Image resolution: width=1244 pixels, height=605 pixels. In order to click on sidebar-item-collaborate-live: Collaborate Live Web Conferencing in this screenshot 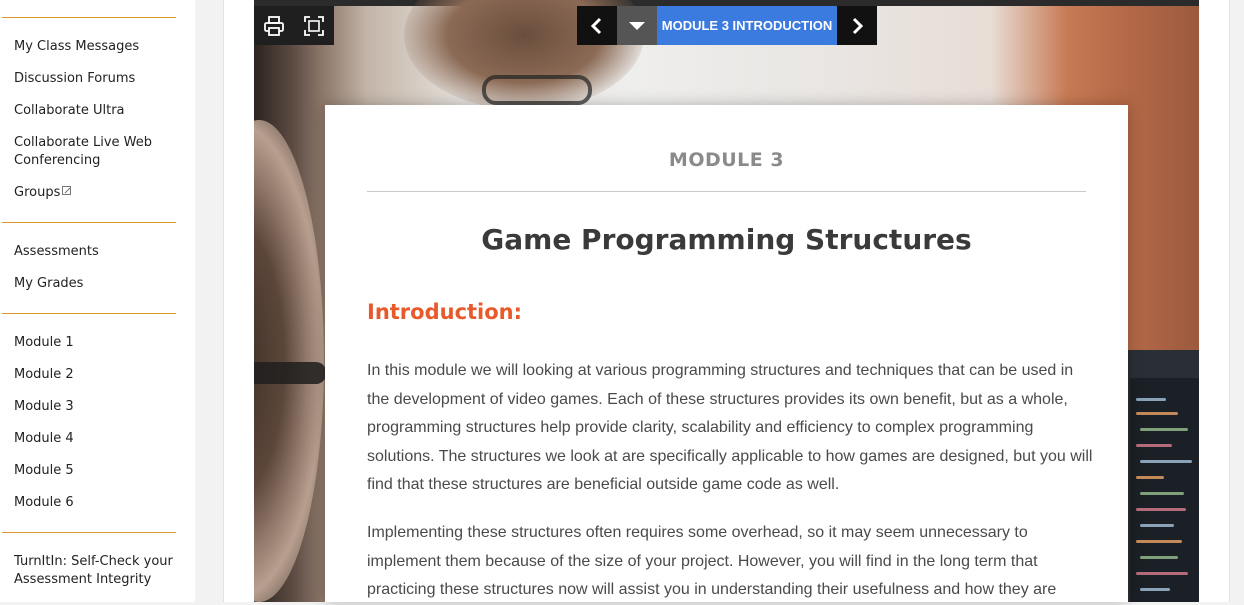, I will do `click(89, 152)`.